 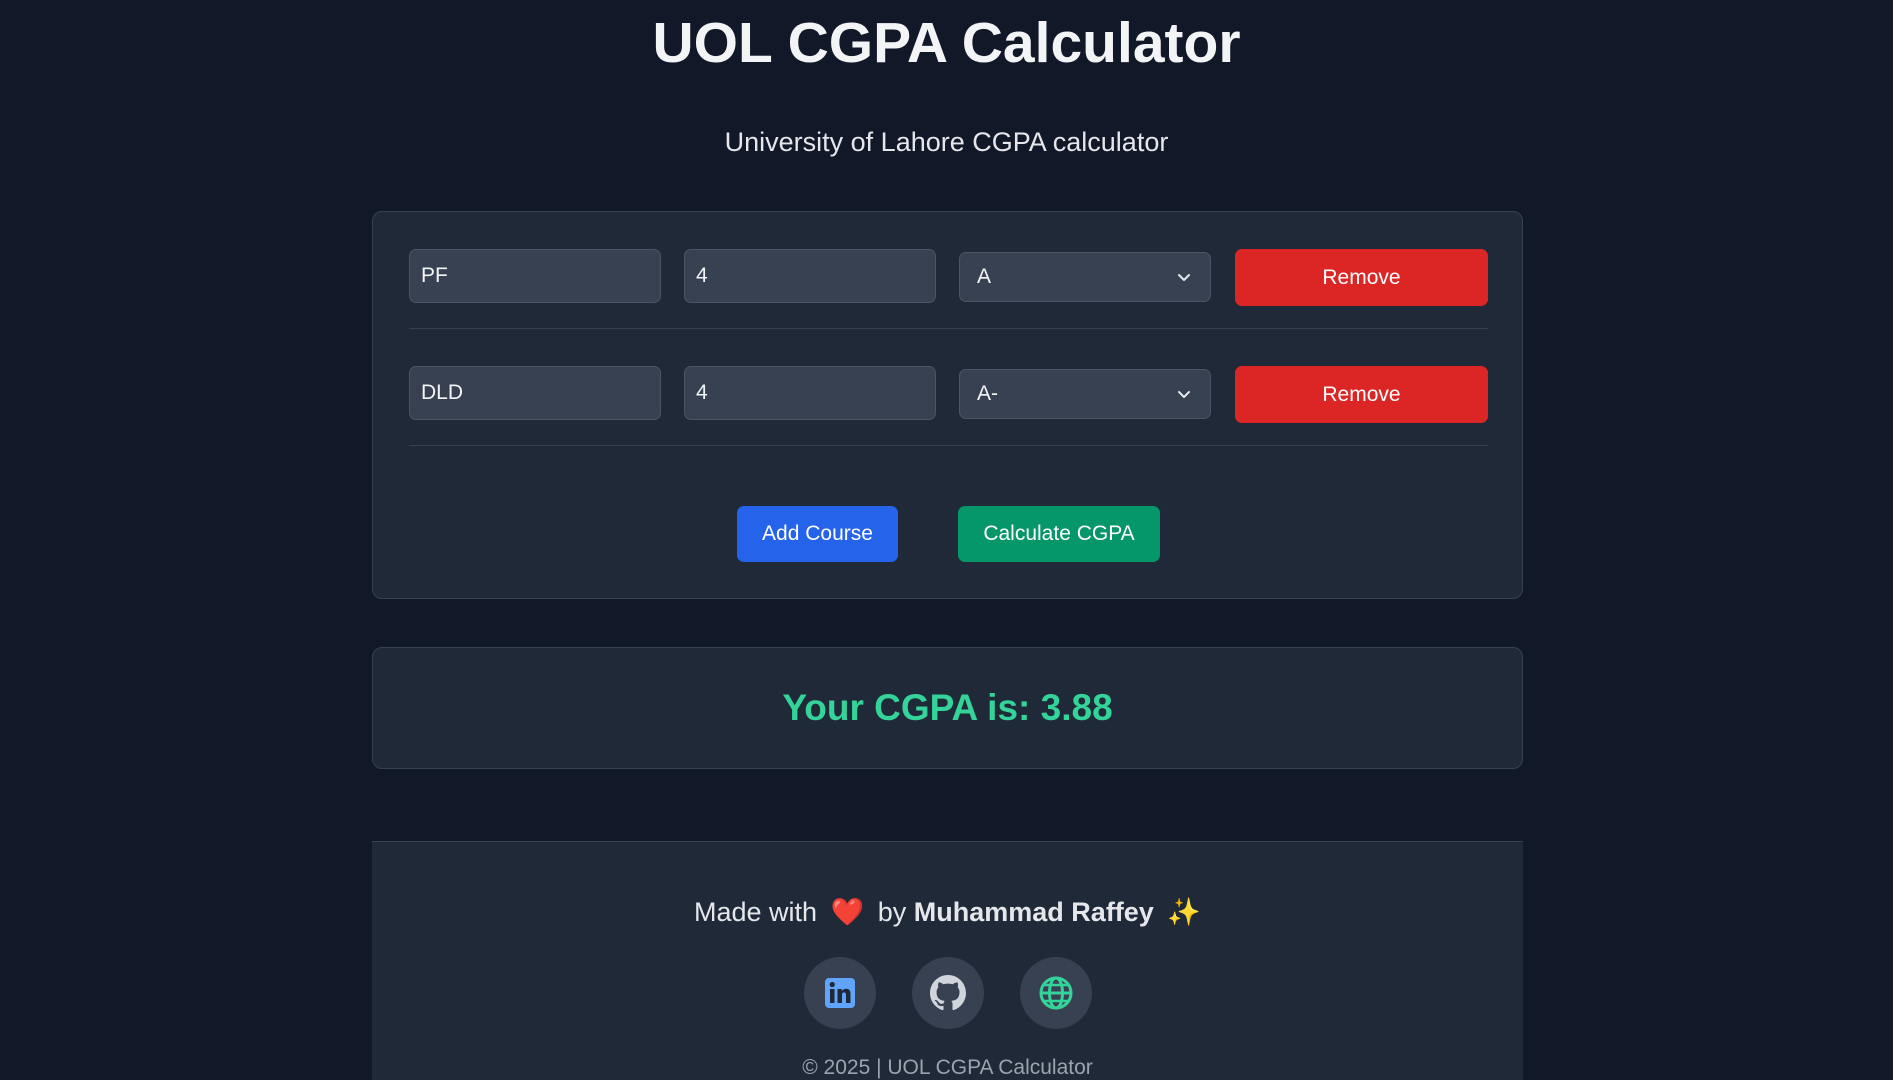 I want to click on add-course-button: Add Course, so click(x=817, y=534).